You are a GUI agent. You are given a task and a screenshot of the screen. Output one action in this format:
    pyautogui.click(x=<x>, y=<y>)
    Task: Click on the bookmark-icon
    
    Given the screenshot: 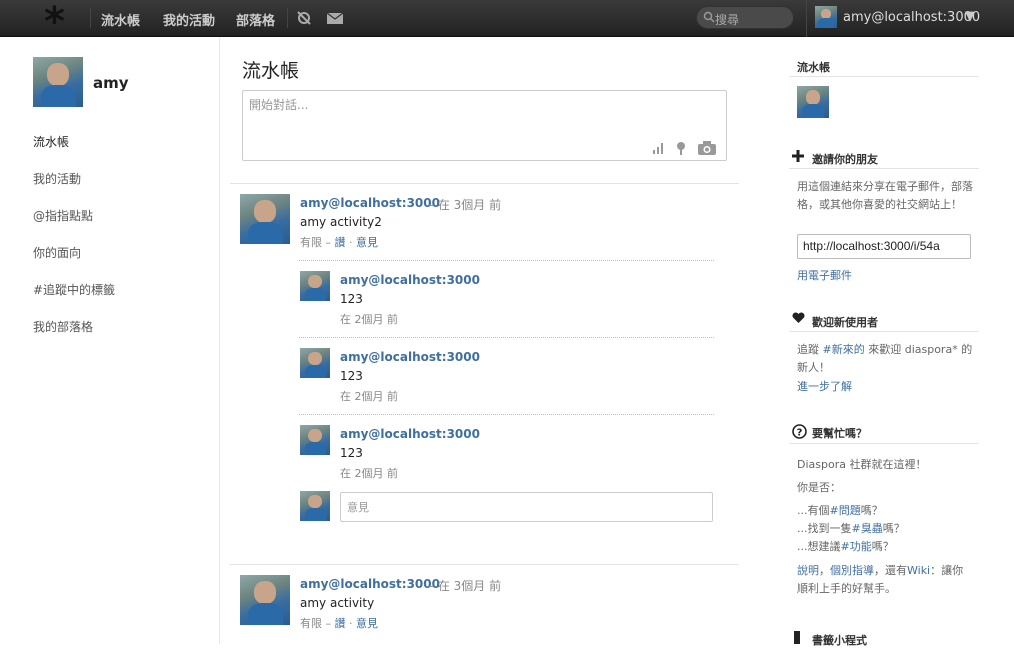 What is the action you would take?
    pyautogui.click(x=797, y=637)
    